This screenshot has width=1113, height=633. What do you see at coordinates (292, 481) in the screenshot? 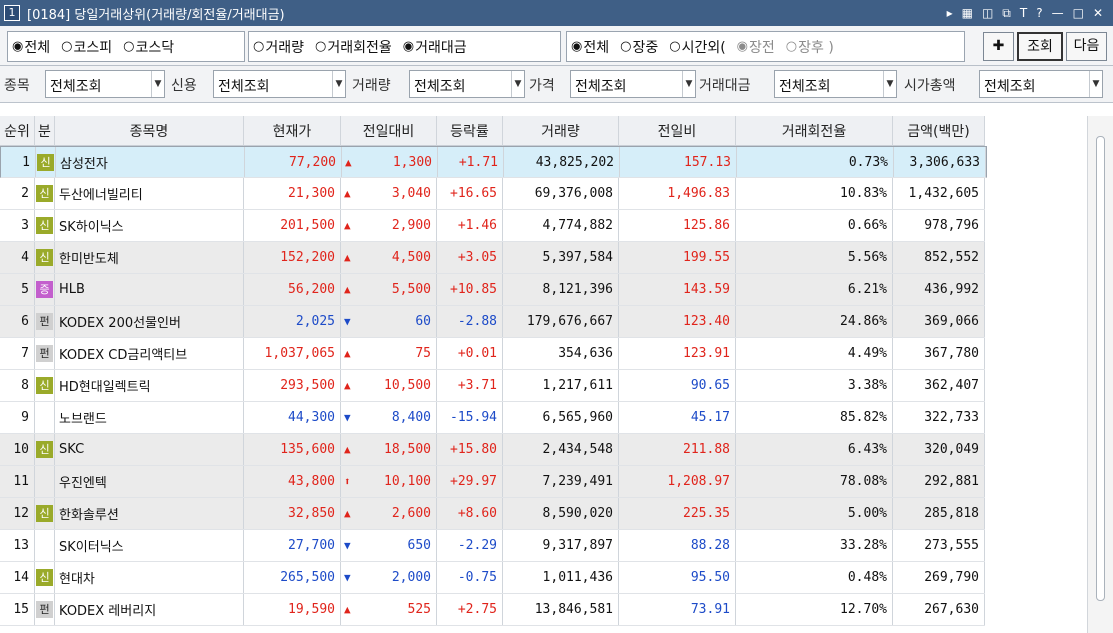
I see `price-cell: 43,800` at bounding box center [292, 481].